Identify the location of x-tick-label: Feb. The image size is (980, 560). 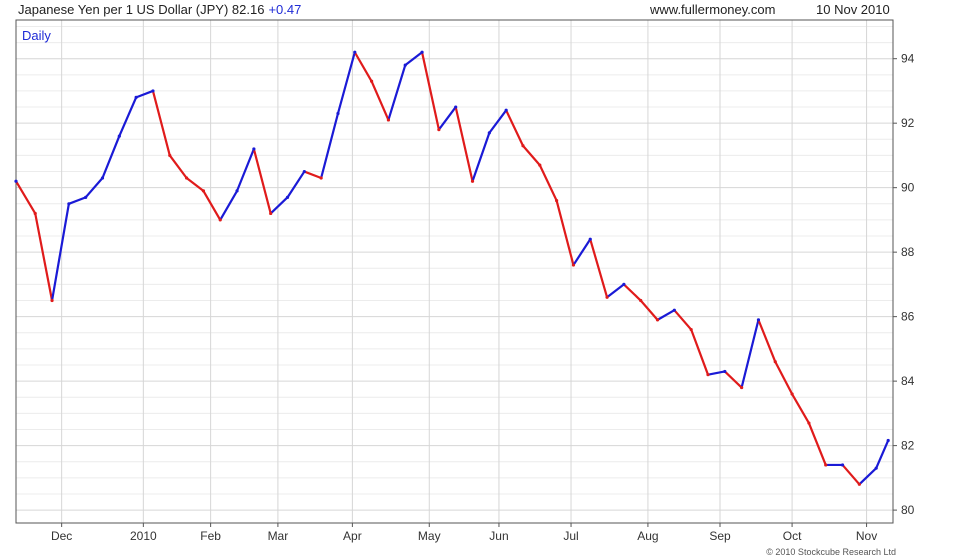
(210, 536).